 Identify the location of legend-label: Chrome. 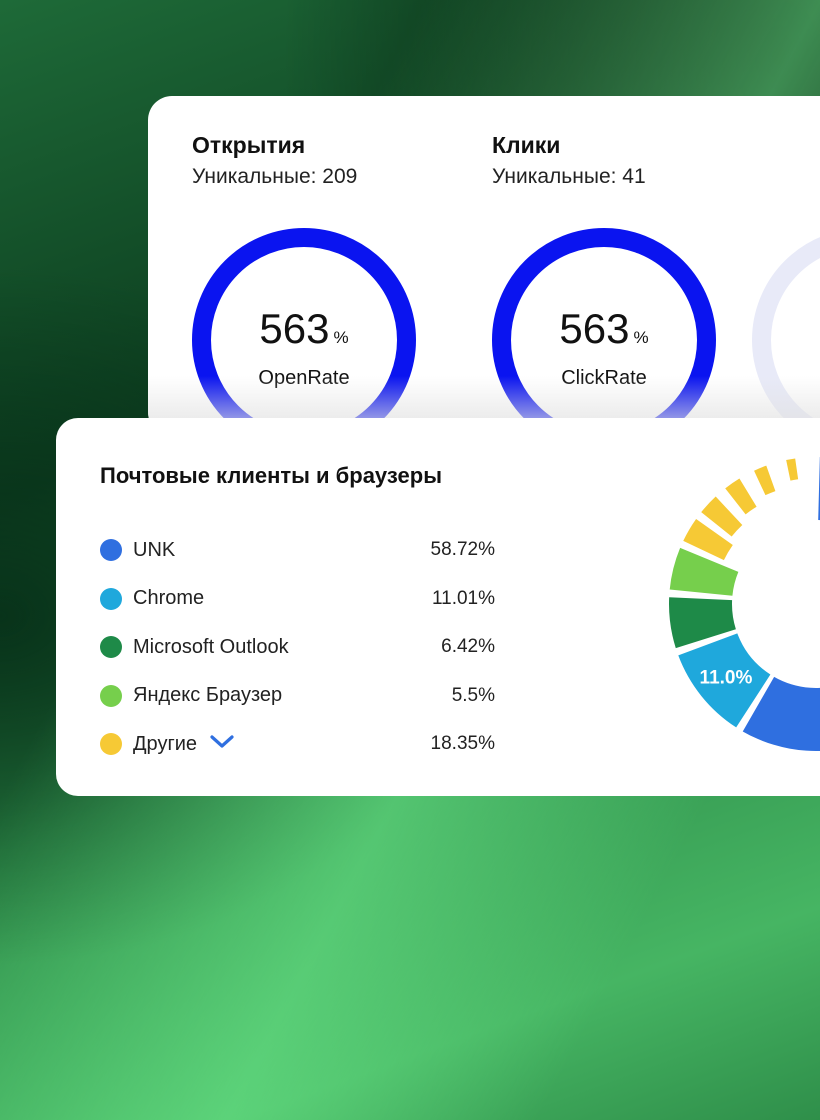
(169, 598).